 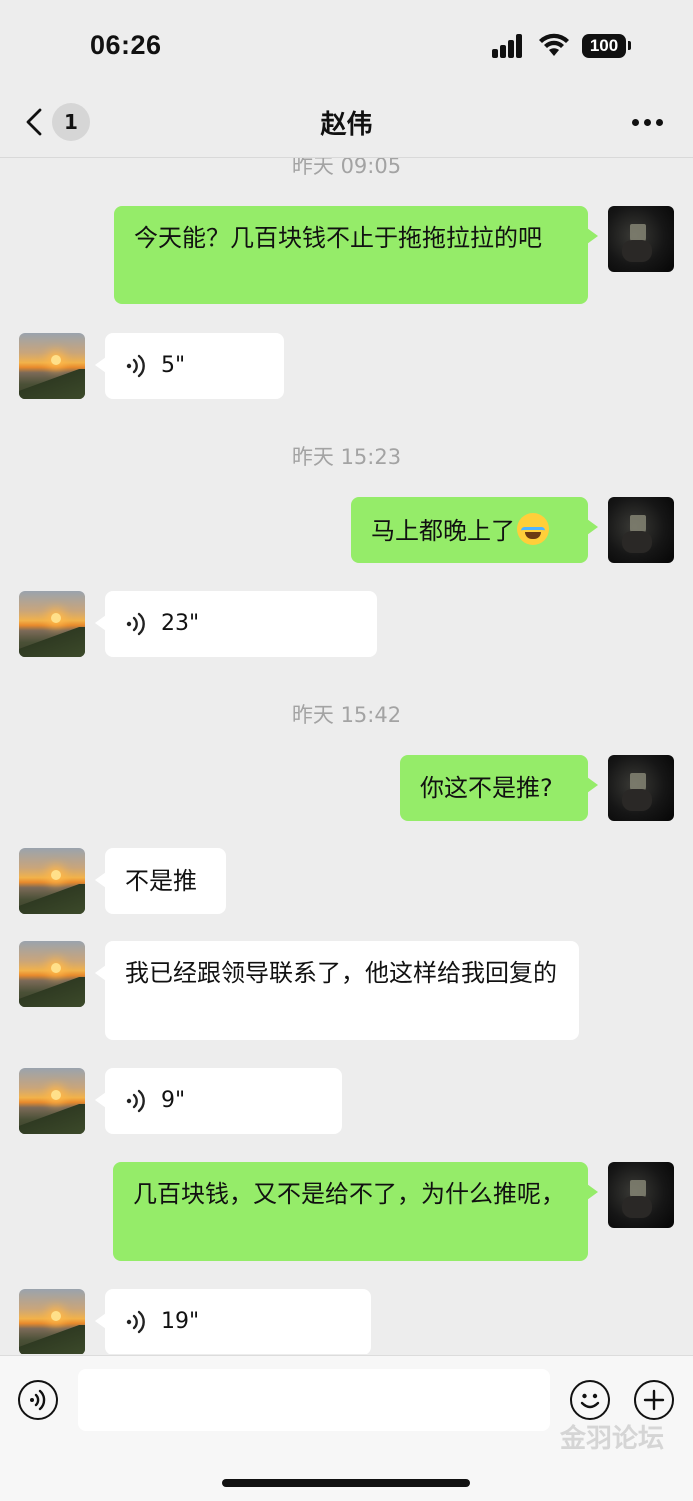 I want to click on timestamp: 昨天 15:23, so click(x=346, y=457).